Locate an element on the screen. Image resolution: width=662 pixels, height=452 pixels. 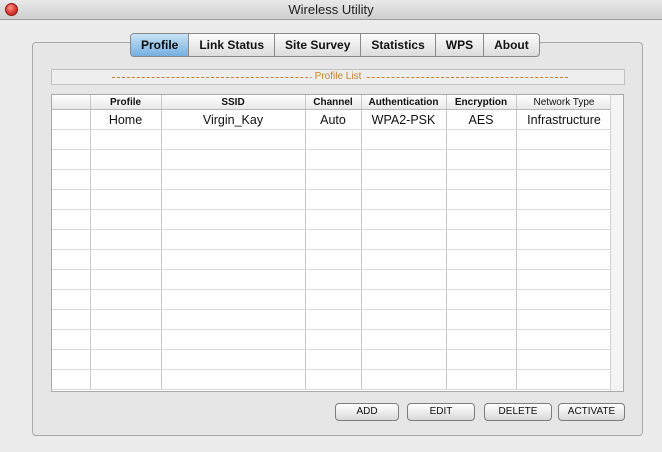
column-header-profile: Profile is located at coordinates (126, 102).